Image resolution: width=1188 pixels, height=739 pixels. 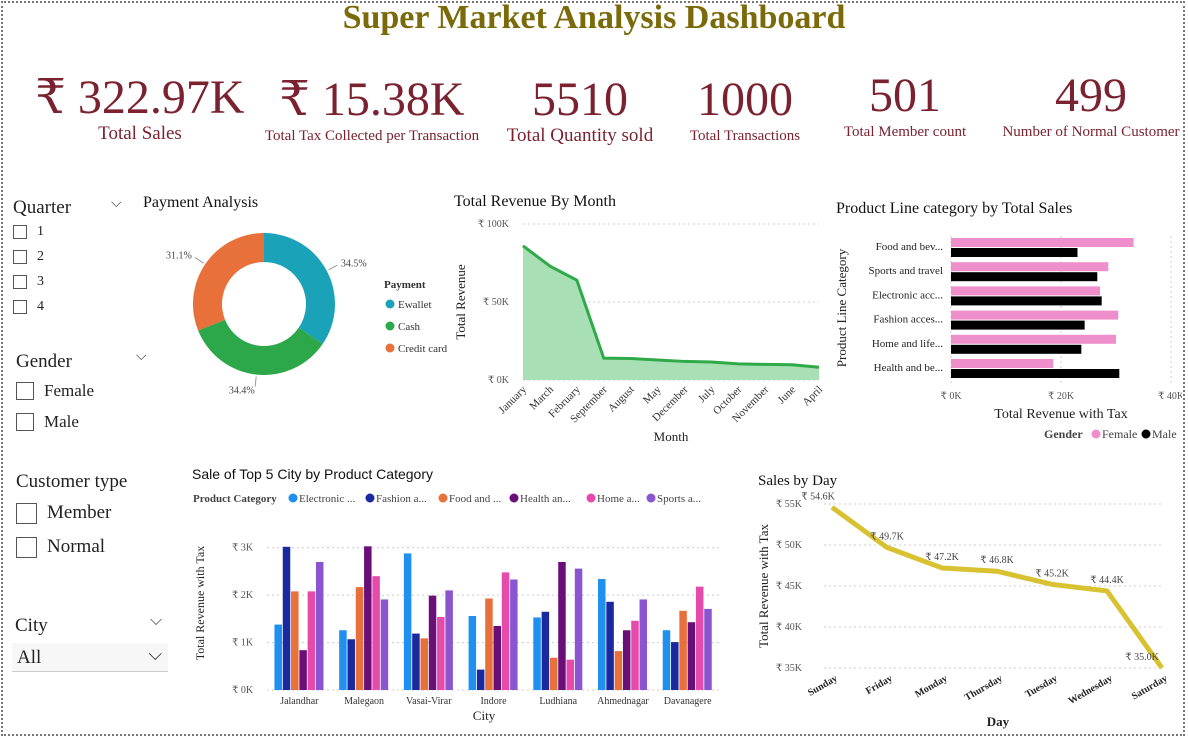 I want to click on legend-label: Male, so click(x=1164, y=434).